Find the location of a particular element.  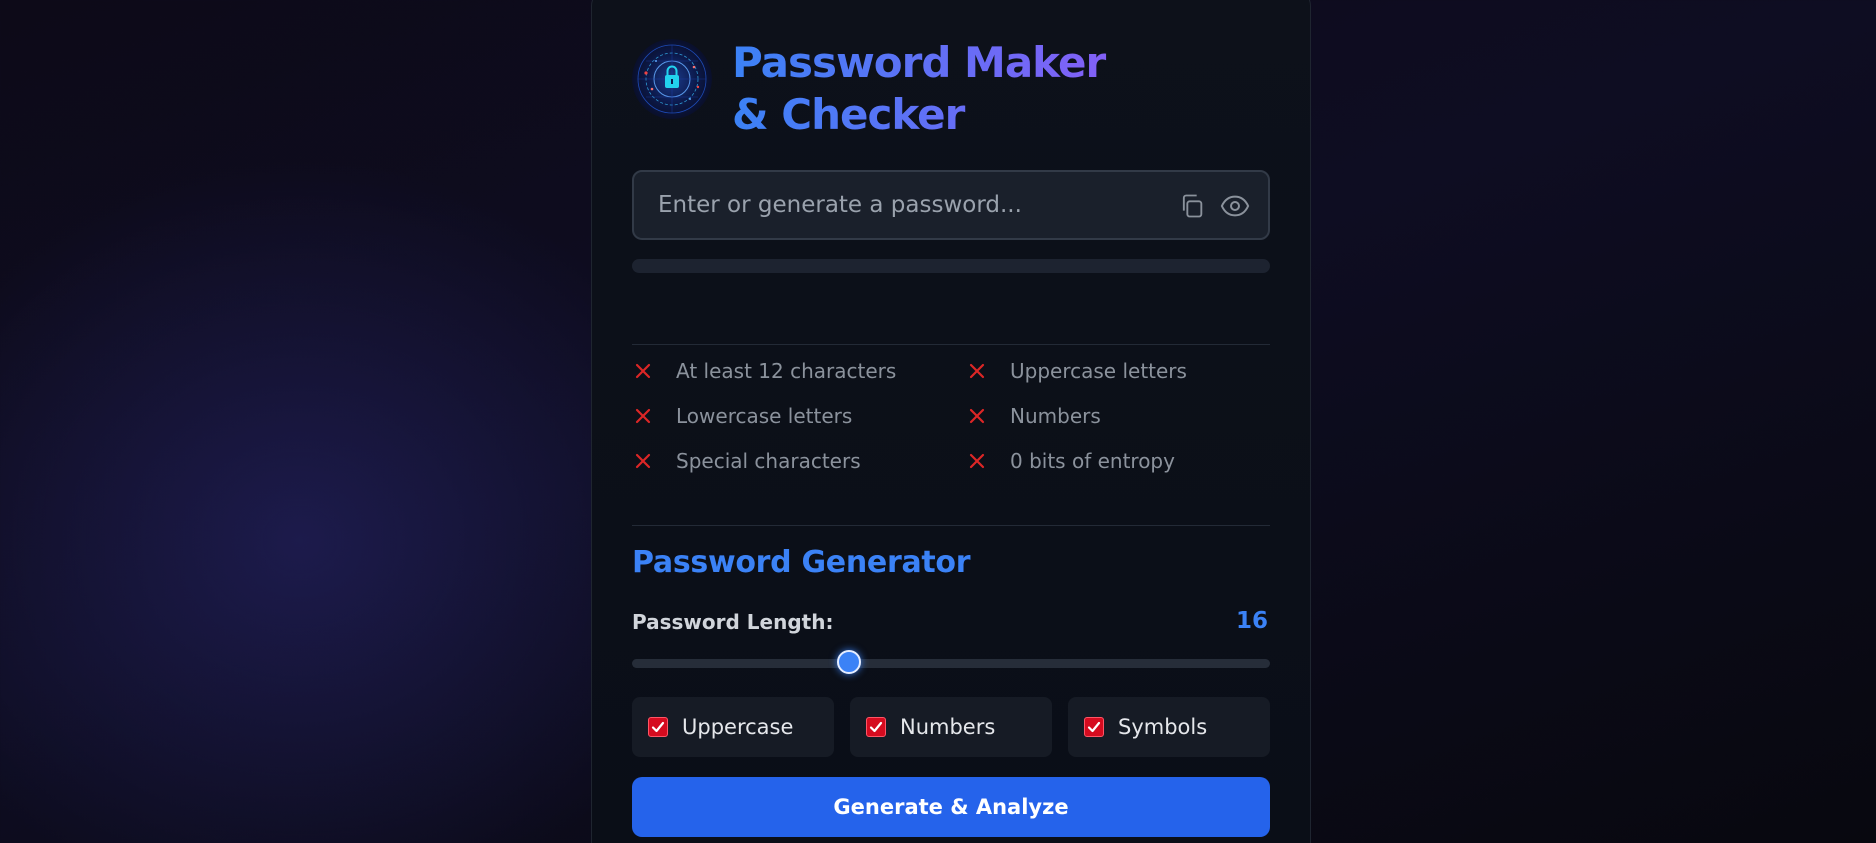

numbers-checkbox is located at coordinates (876, 727).